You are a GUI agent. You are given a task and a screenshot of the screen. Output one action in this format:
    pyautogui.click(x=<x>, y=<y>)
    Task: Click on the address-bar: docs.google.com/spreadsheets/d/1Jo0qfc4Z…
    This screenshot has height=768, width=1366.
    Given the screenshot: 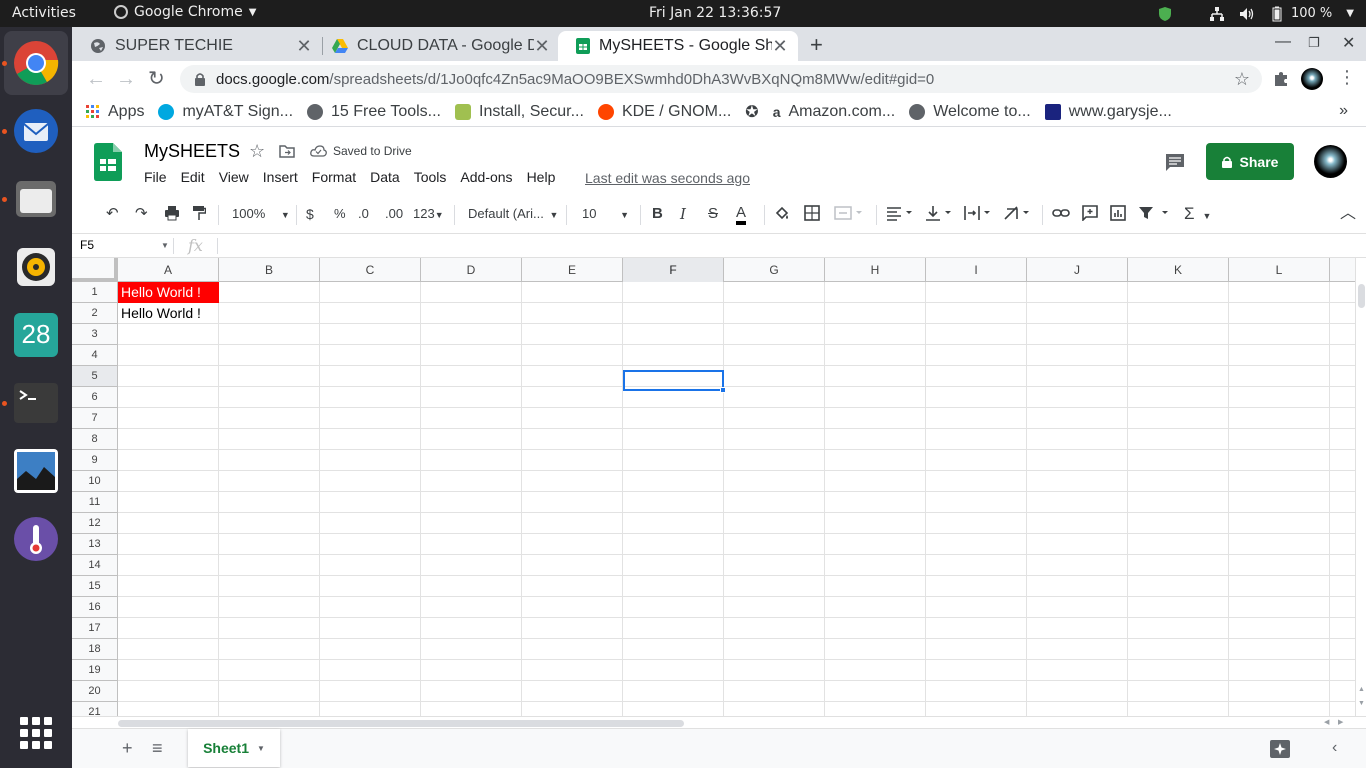 What is the action you would take?
    pyautogui.click(x=721, y=79)
    